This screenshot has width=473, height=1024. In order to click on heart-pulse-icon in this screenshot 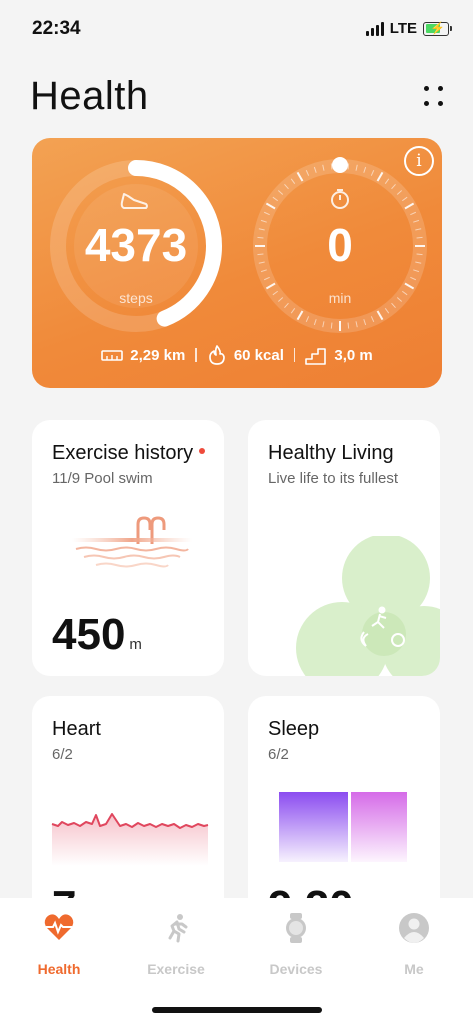, I will do `click(59, 927)`.